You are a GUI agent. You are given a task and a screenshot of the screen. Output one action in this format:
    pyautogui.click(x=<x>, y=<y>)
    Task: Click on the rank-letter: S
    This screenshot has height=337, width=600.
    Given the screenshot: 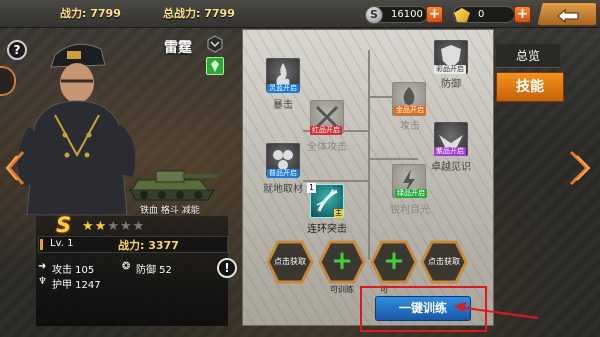 What is the action you would take?
    pyautogui.click(x=64, y=225)
    